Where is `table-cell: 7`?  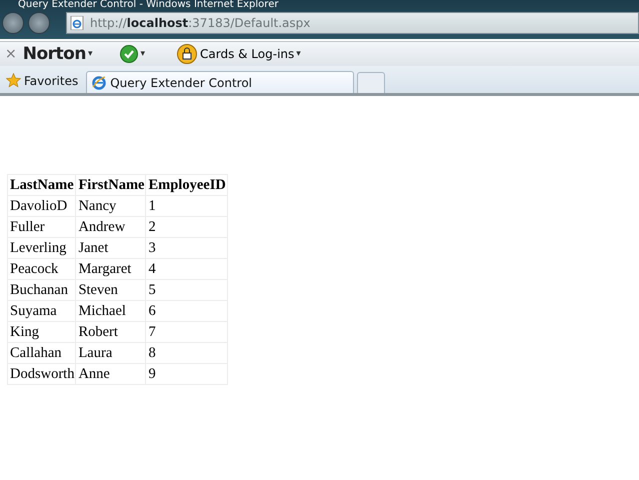
table-cell: 7 is located at coordinates (187, 332).